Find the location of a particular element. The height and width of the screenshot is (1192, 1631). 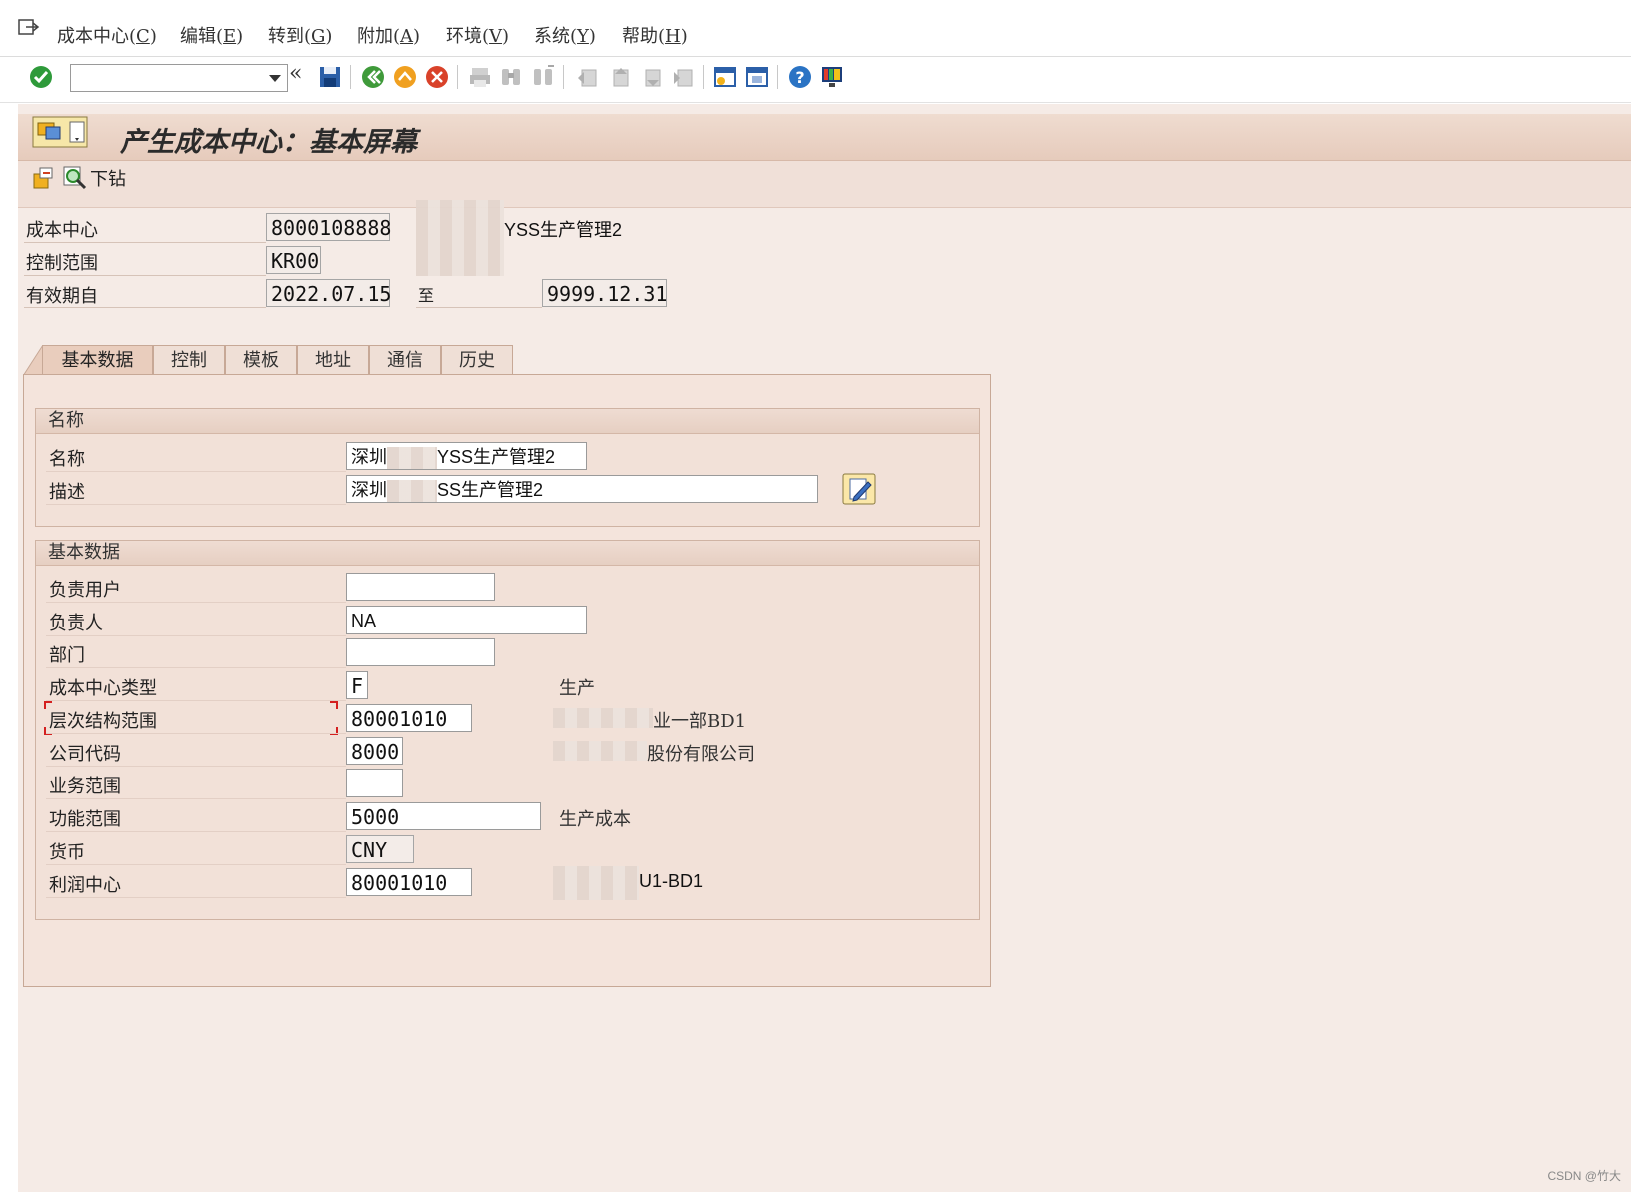

other-cost-center-icon is located at coordinates (43, 178).